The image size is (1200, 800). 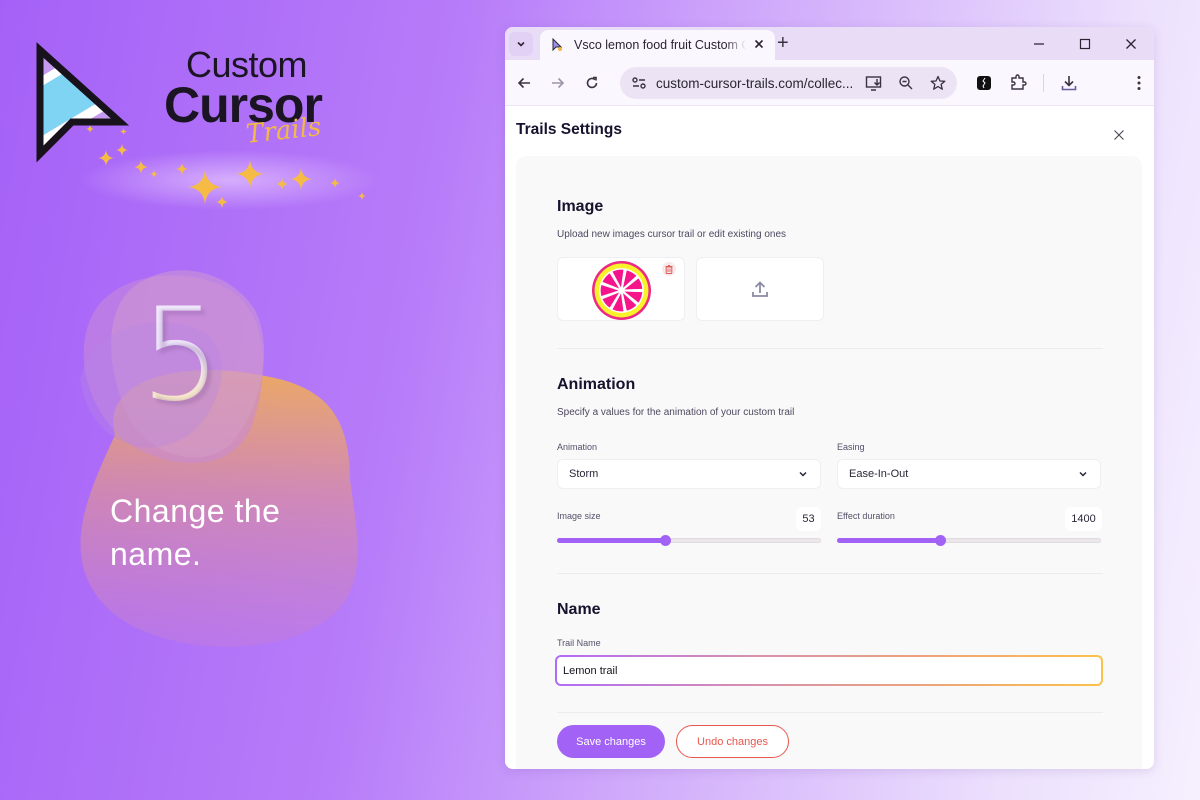 I want to click on browser-menu-button, so click(x=1138, y=83).